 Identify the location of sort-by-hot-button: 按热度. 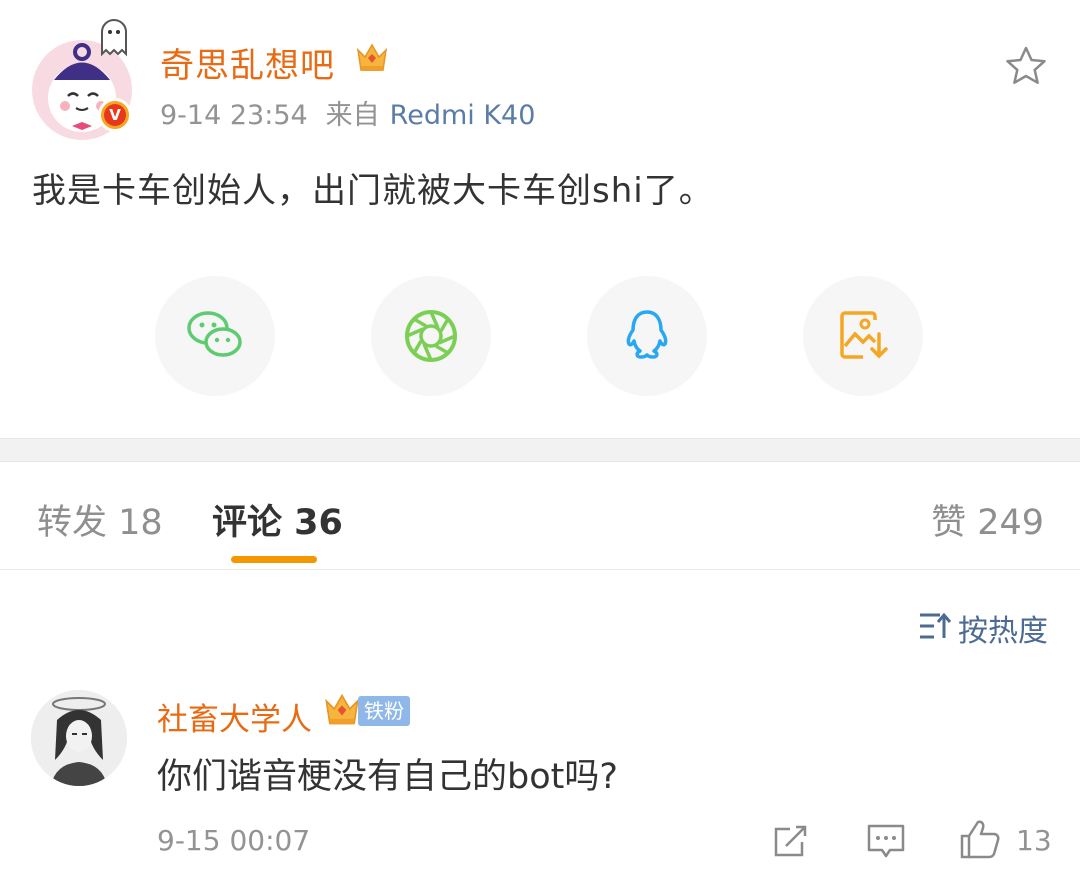
(1003, 628).